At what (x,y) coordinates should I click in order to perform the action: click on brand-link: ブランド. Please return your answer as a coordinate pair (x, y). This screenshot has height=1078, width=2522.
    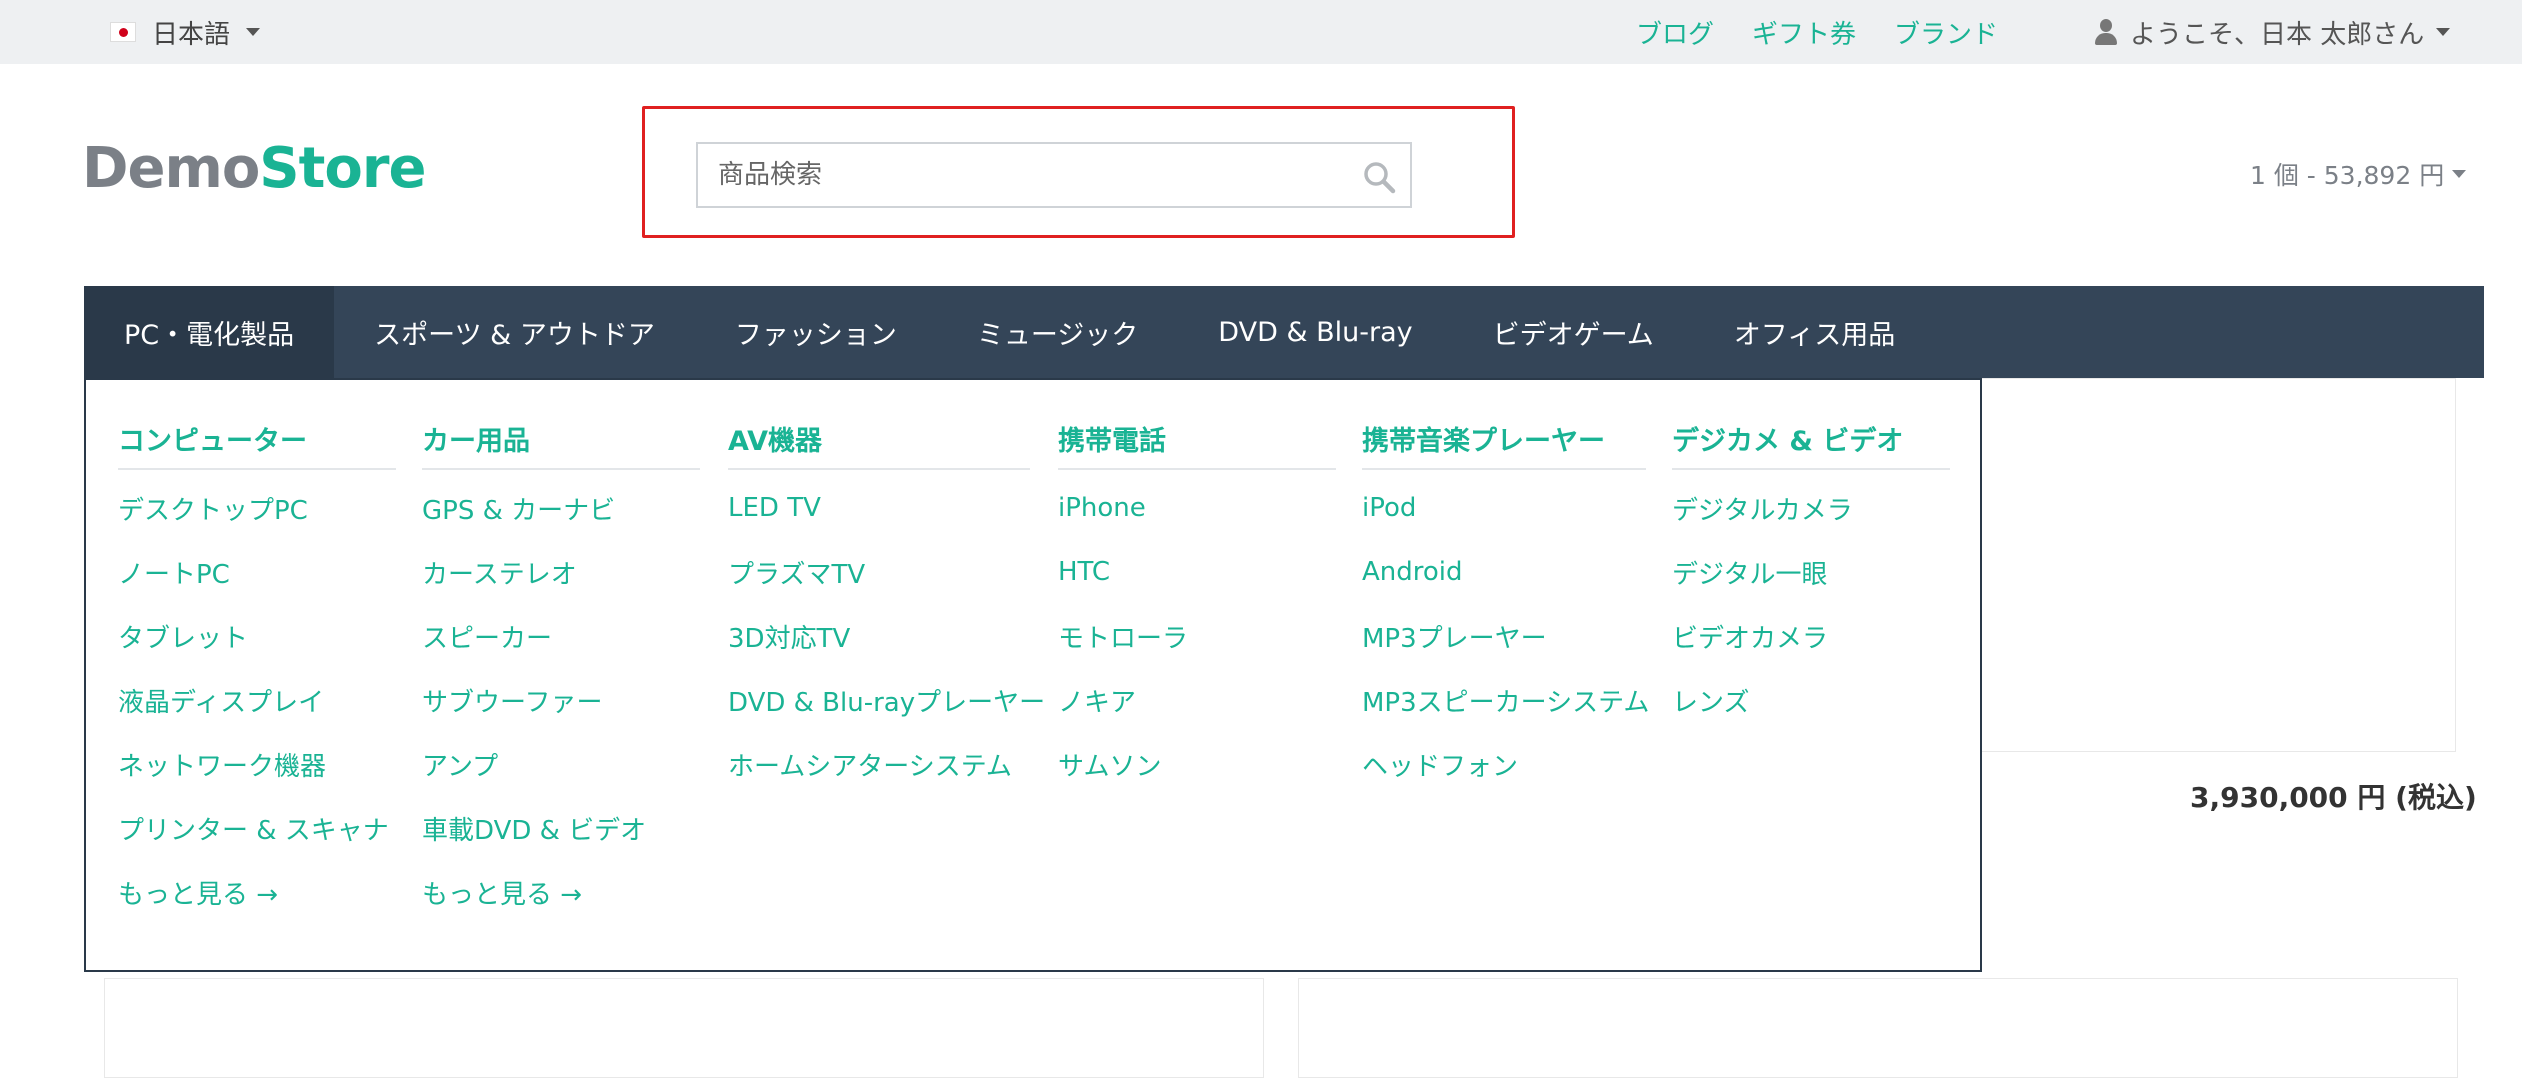
    Looking at the image, I should click on (1946, 32).